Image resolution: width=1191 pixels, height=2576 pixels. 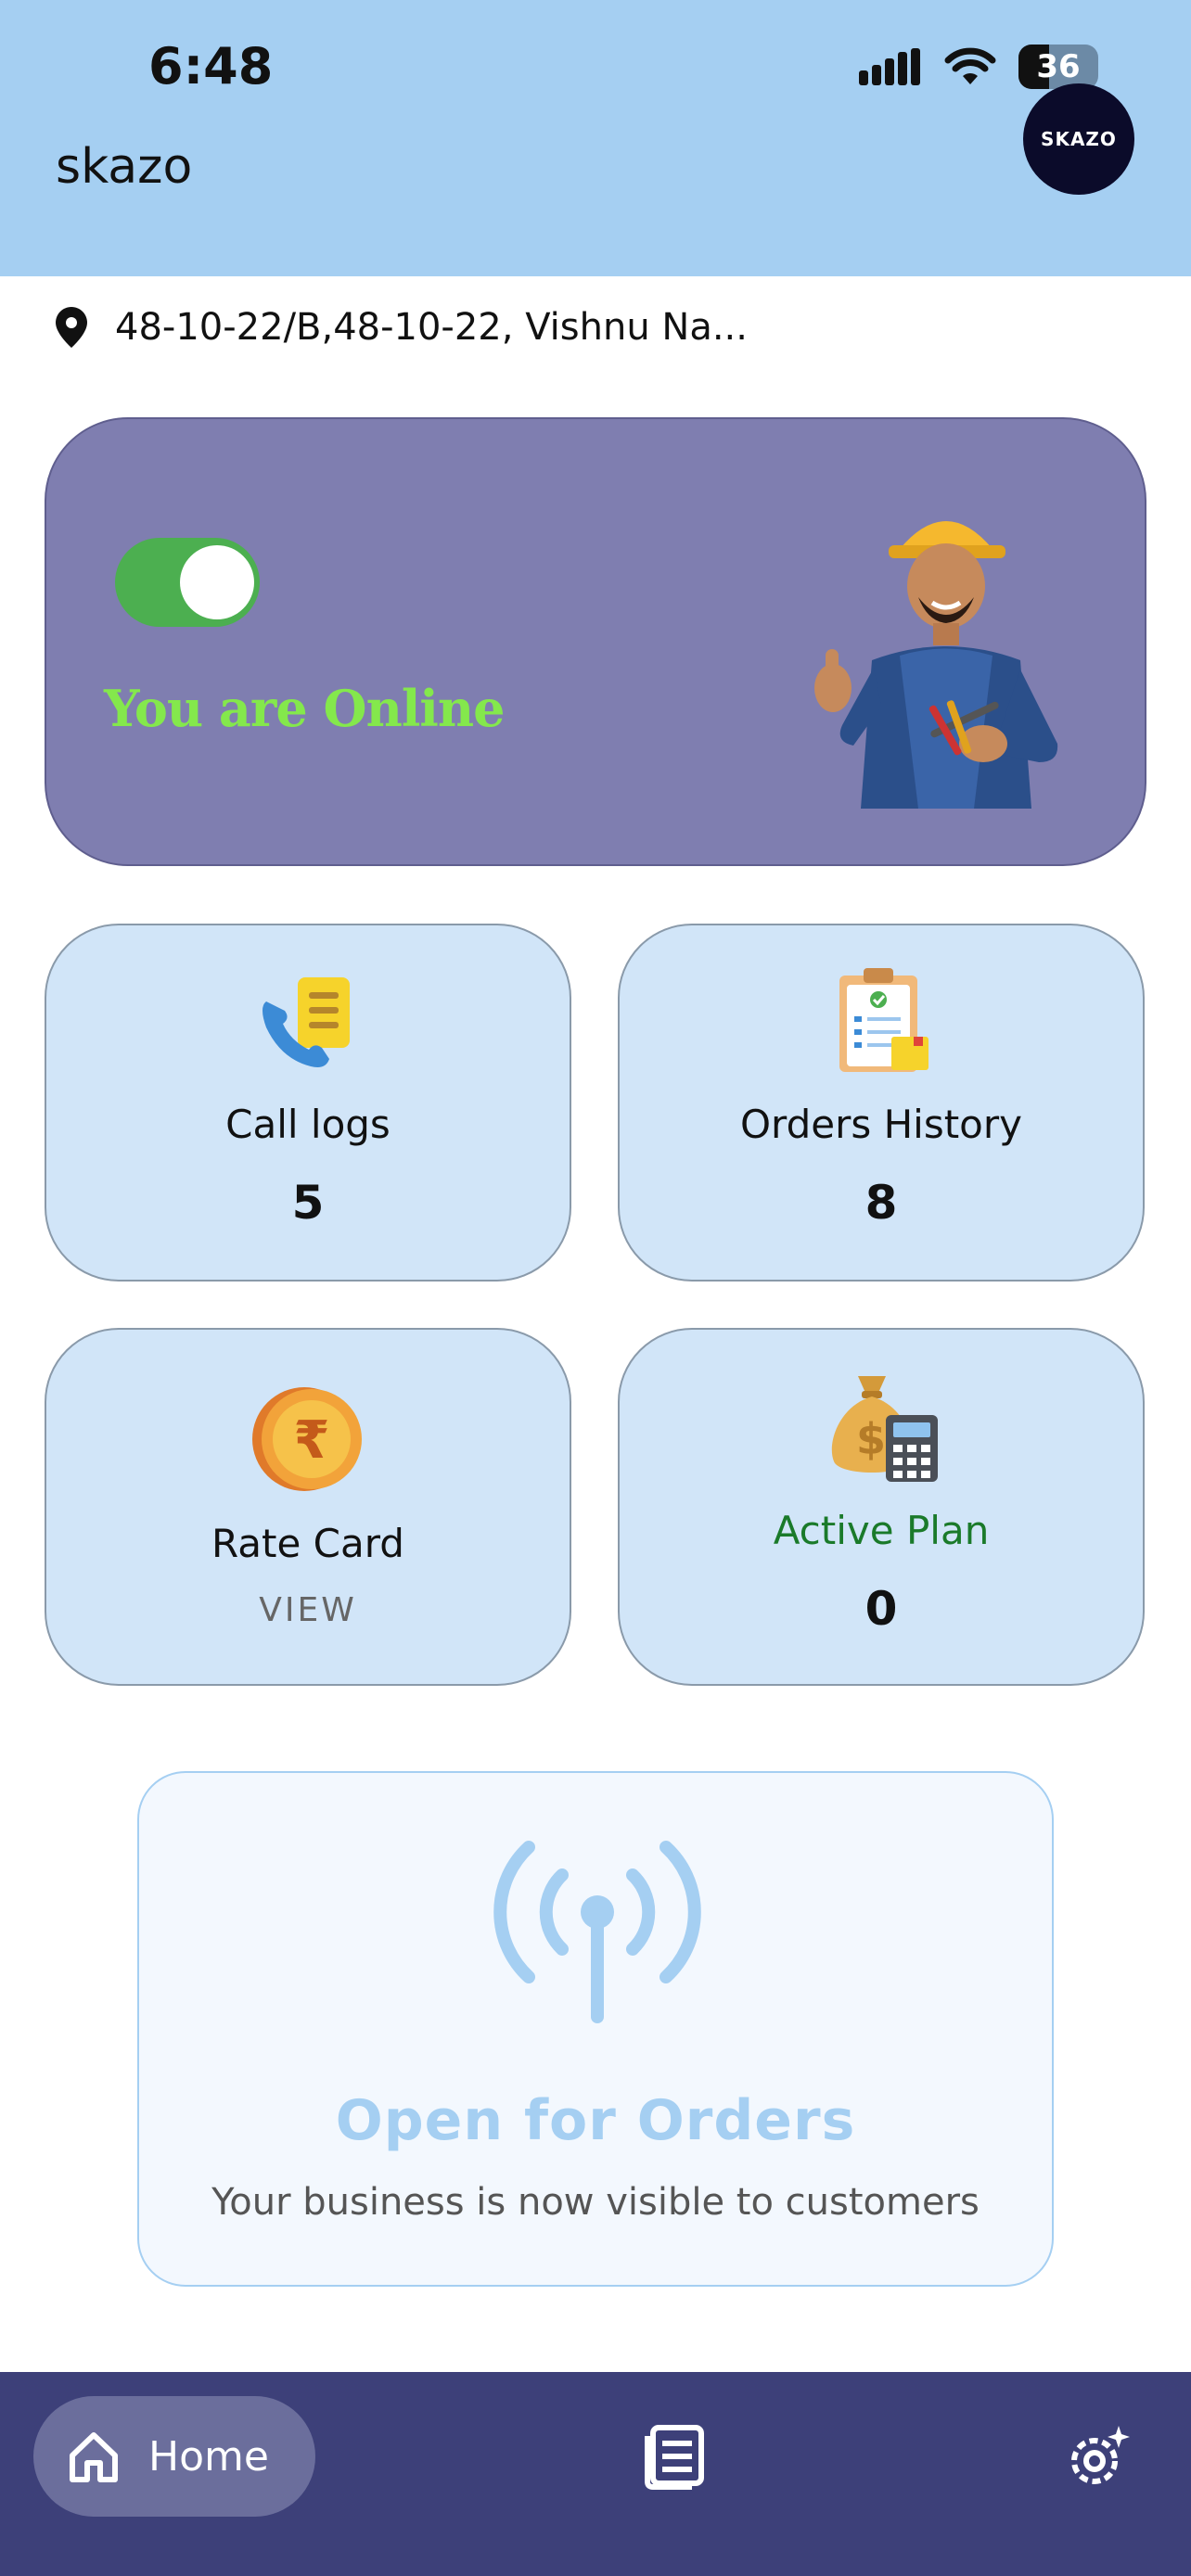 I want to click on nav-settings-tab, so click(x=1099, y=2458).